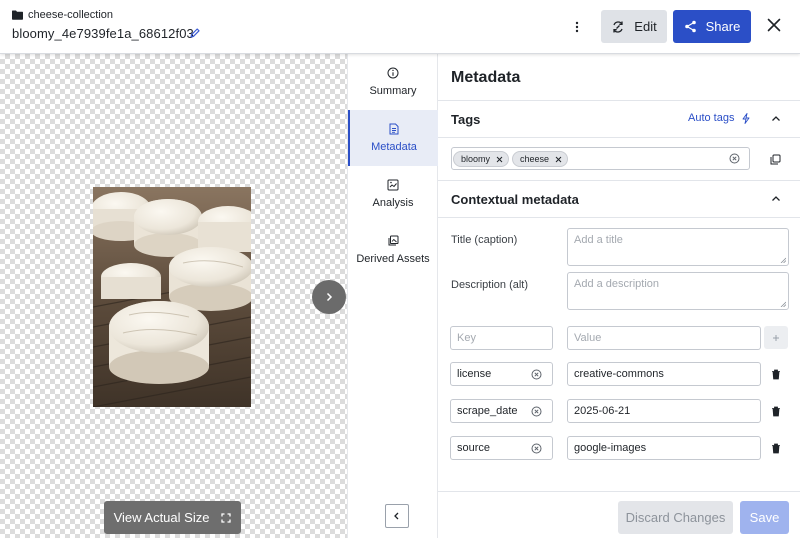 Image resolution: width=800 pixels, height=538 pixels. Describe the element at coordinates (774, 25) in the screenshot. I see `close-icon` at that location.